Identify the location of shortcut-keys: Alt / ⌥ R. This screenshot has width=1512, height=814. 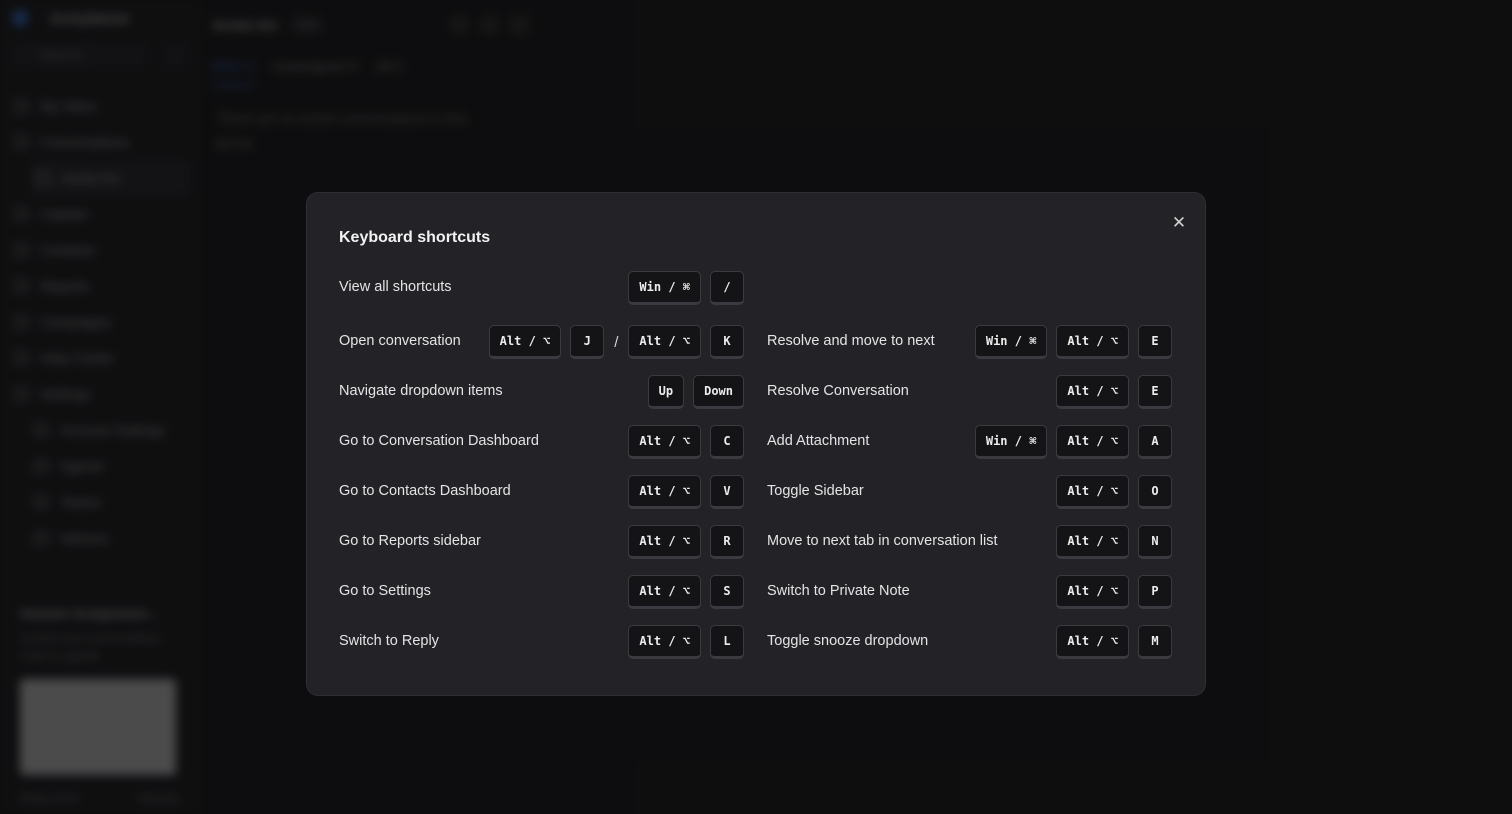
(686, 542).